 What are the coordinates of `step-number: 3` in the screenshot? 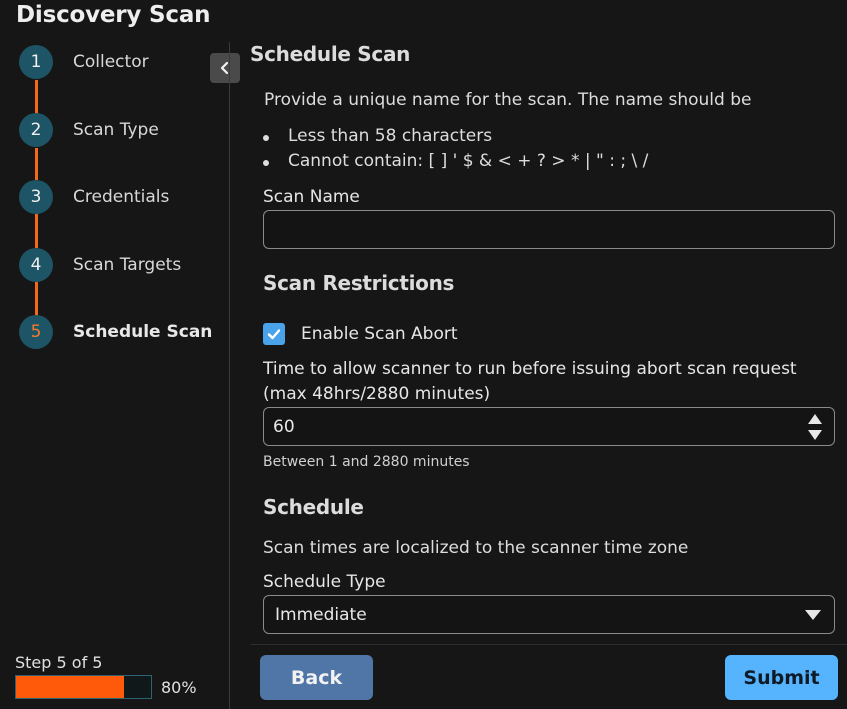 It's located at (36, 197).